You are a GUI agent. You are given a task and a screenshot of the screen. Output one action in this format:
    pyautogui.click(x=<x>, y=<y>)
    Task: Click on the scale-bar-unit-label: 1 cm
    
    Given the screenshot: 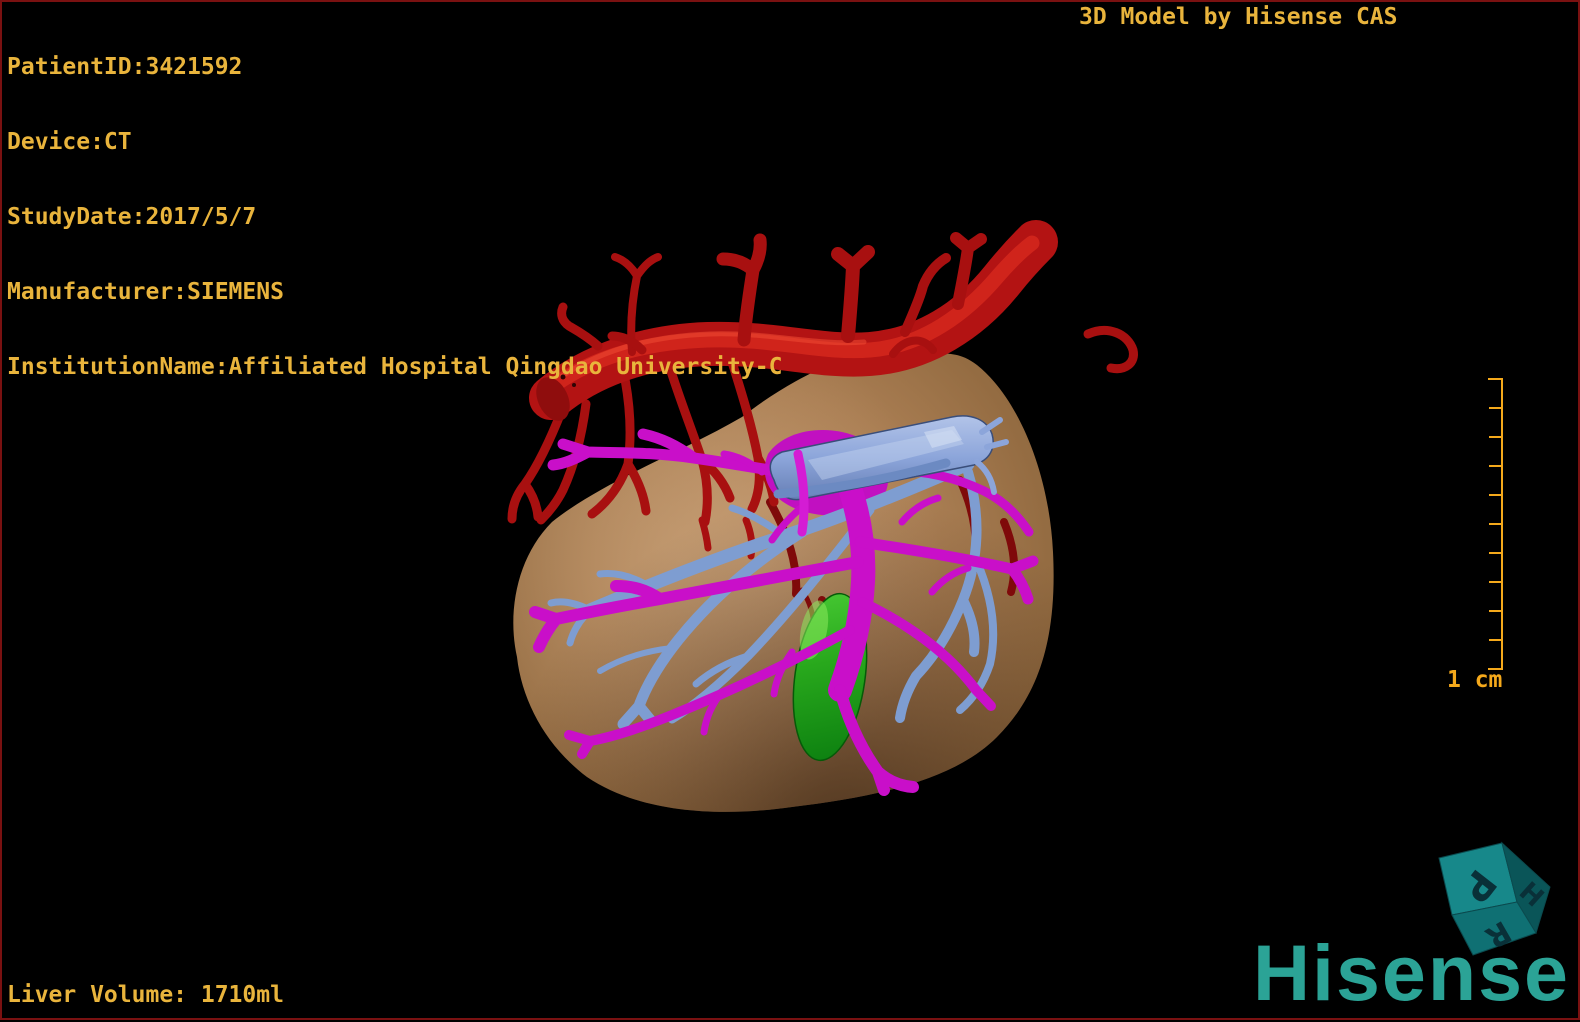 What is the action you would take?
    pyautogui.click(x=1475, y=680)
    